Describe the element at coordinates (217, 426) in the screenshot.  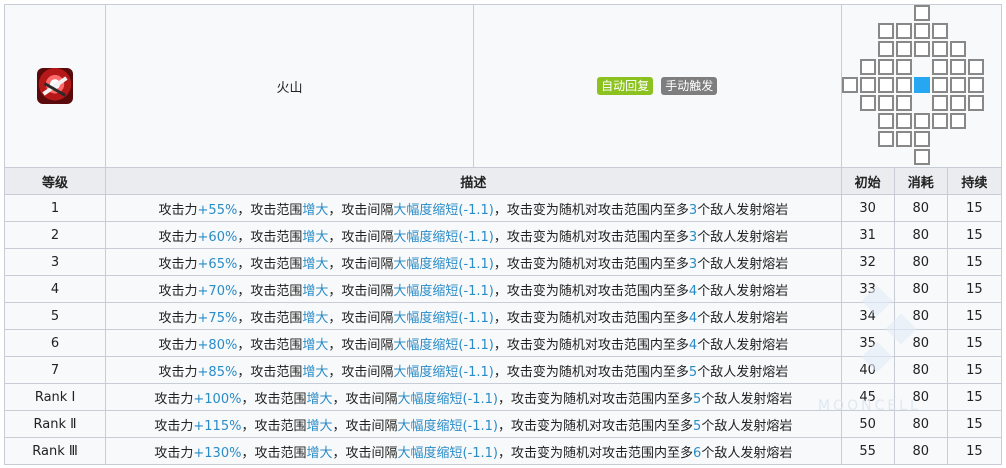
I see `desc-highlight-atk: +115%` at that location.